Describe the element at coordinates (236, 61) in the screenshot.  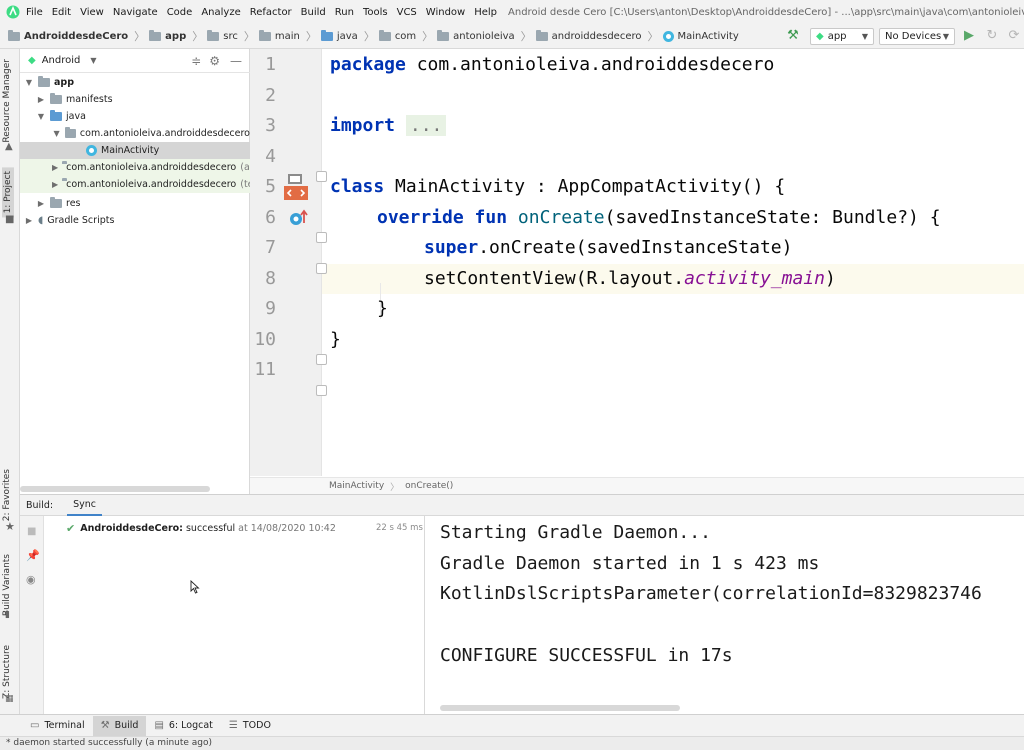
I see `minimize-icon: —` at that location.